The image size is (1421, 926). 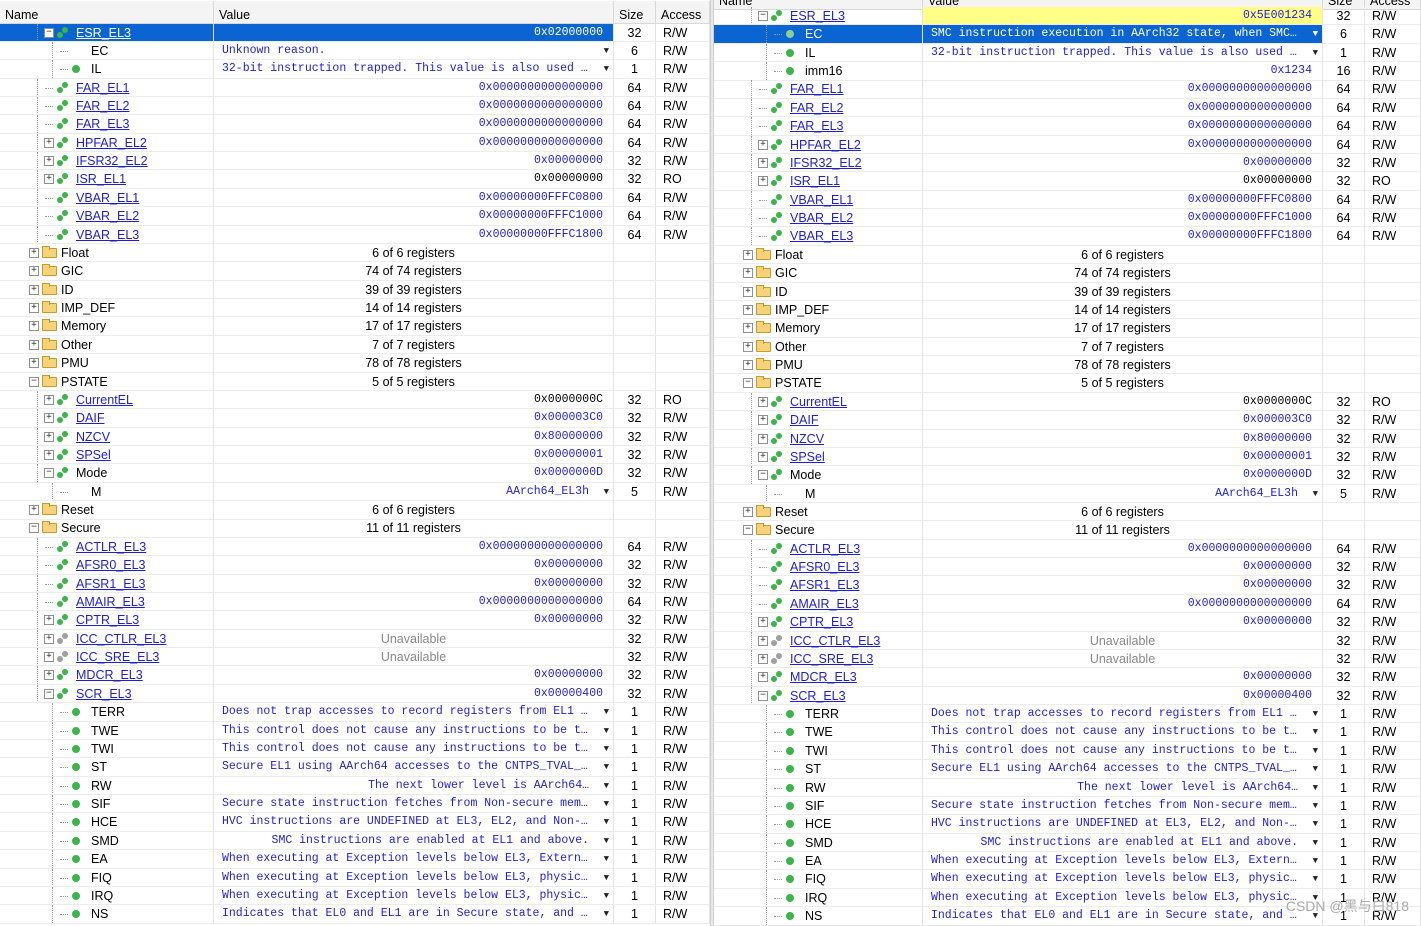 I want to click on hpfar-el2-label: HPFAR_EL2, so click(x=111, y=142).